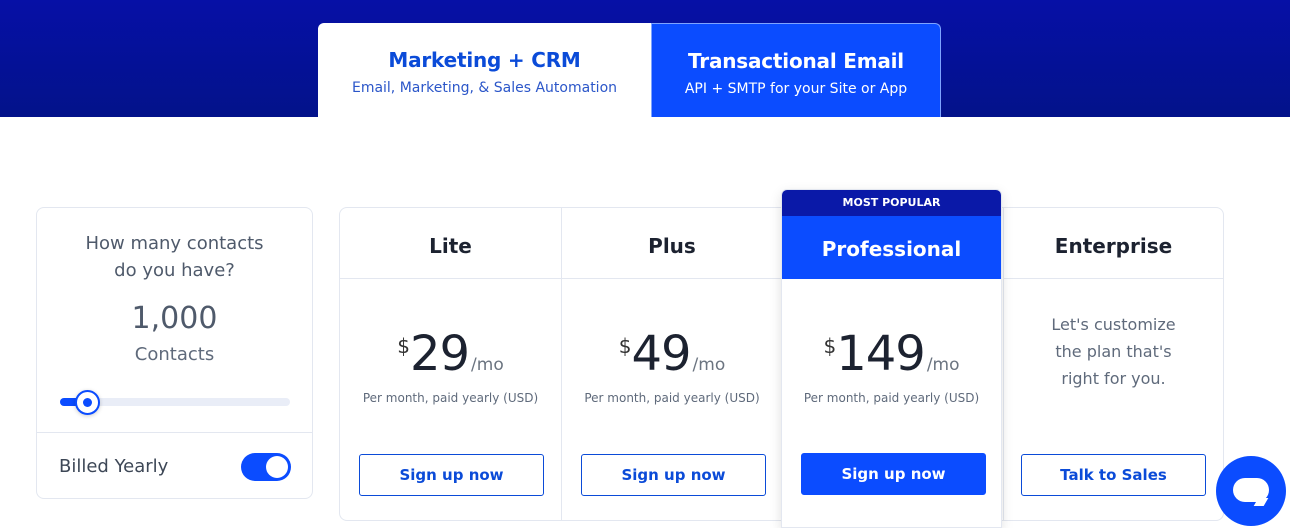 This screenshot has width=1290, height=528. Describe the element at coordinates (1113, 475) in the screenshot. I see `talk-to-sales-button: Talk to Sales` at that location.